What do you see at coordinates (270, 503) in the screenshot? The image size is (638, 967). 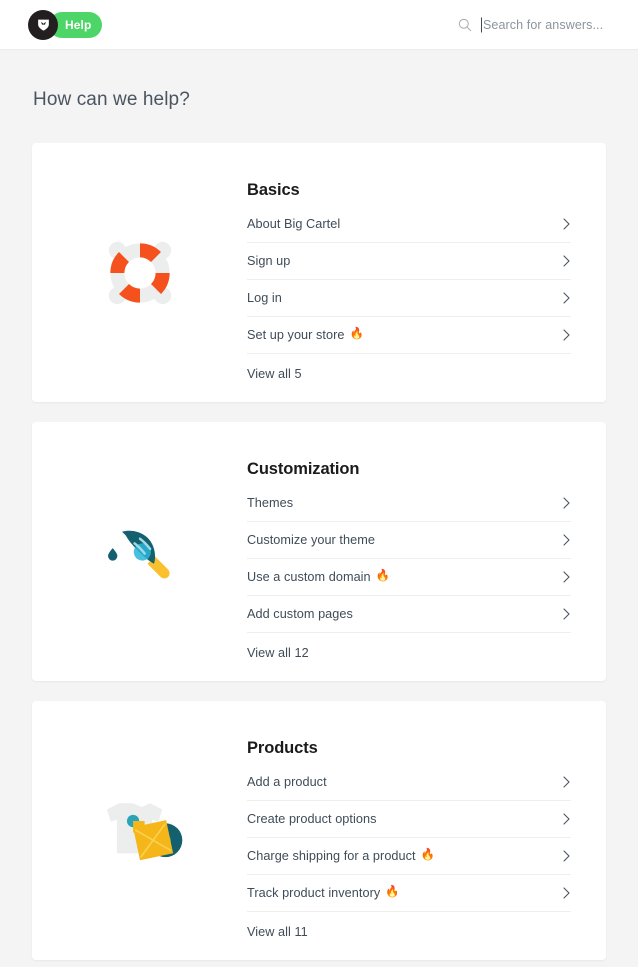 I see `article-link-label: Themes` at bounding box center [270, 503].